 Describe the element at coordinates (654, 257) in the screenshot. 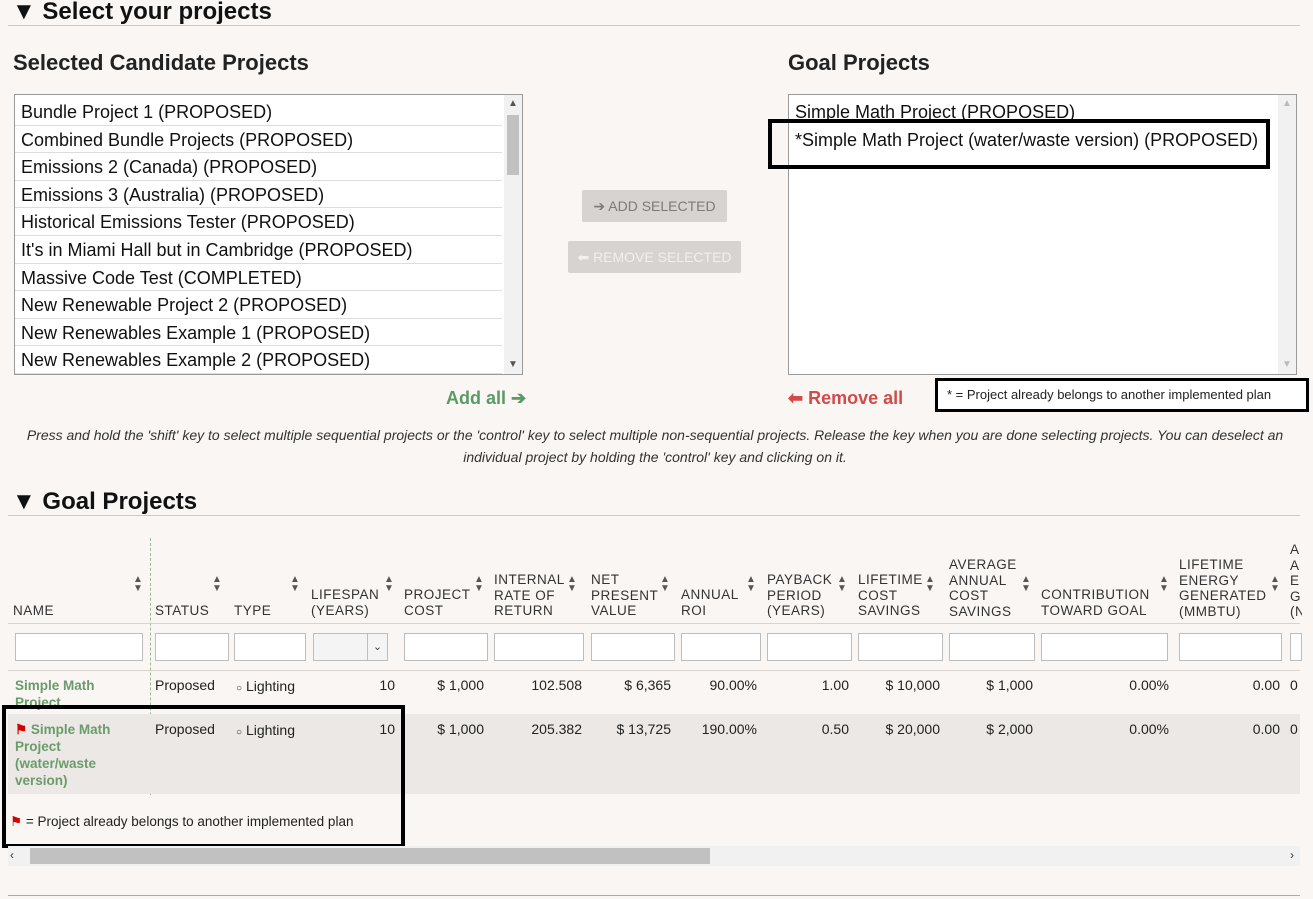

I see `remove-selected-button: ⬅ REMOVE SELECTED` at that location.